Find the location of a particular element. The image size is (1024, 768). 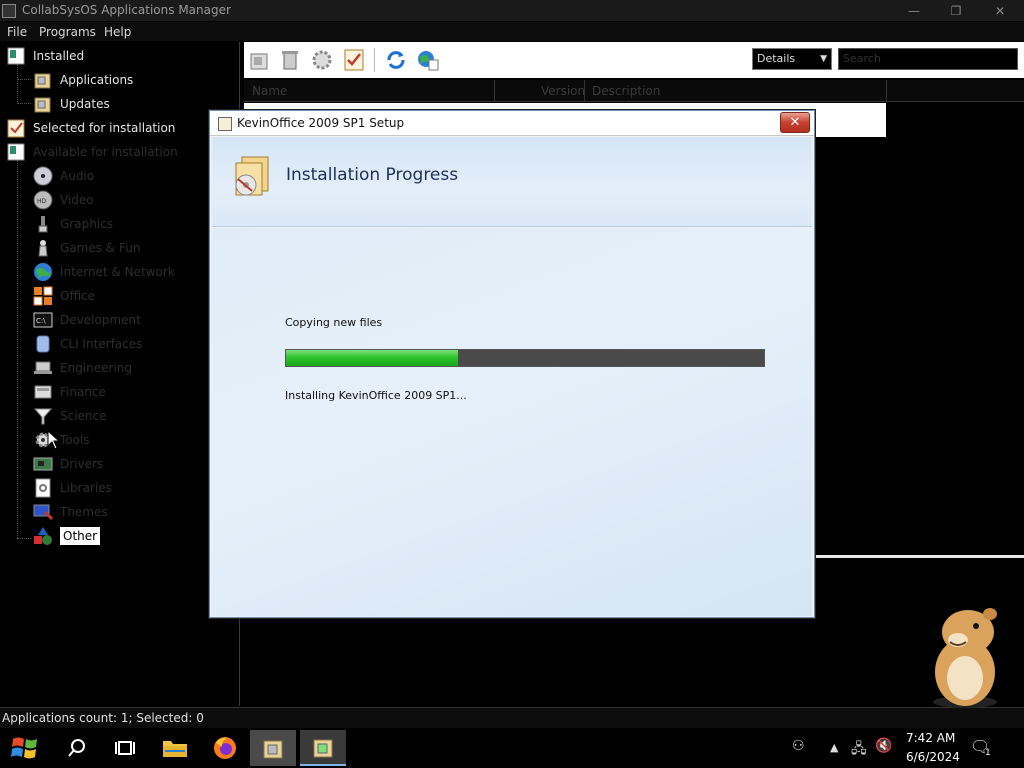

view-mode-select: Details ▼ is located at coordinates (792, 59).